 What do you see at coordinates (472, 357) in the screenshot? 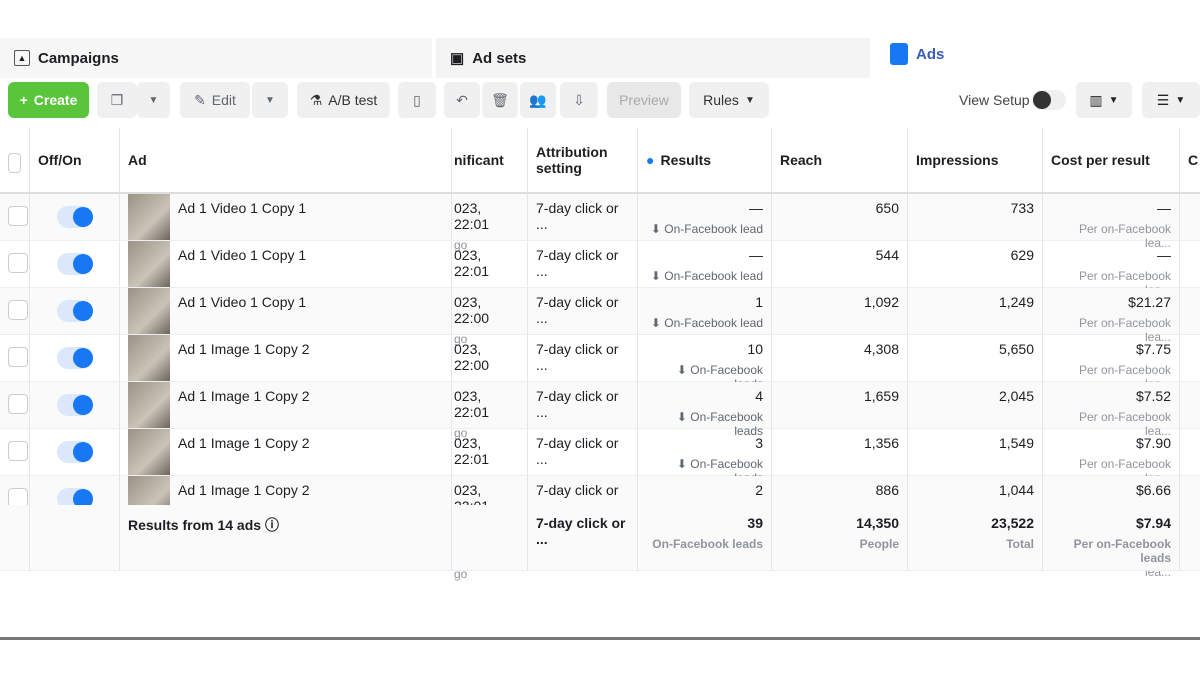
I see `date: 023, 22:00` at bounding box center [472, 357].